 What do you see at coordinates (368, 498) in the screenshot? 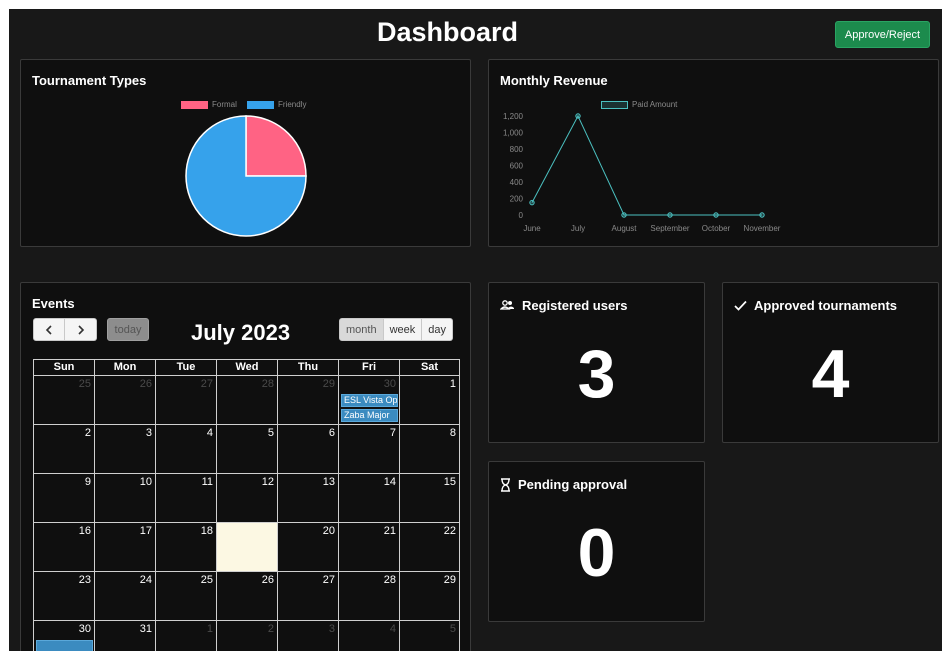
I see `calendar-day: 14` at bounding box center [368, 498].